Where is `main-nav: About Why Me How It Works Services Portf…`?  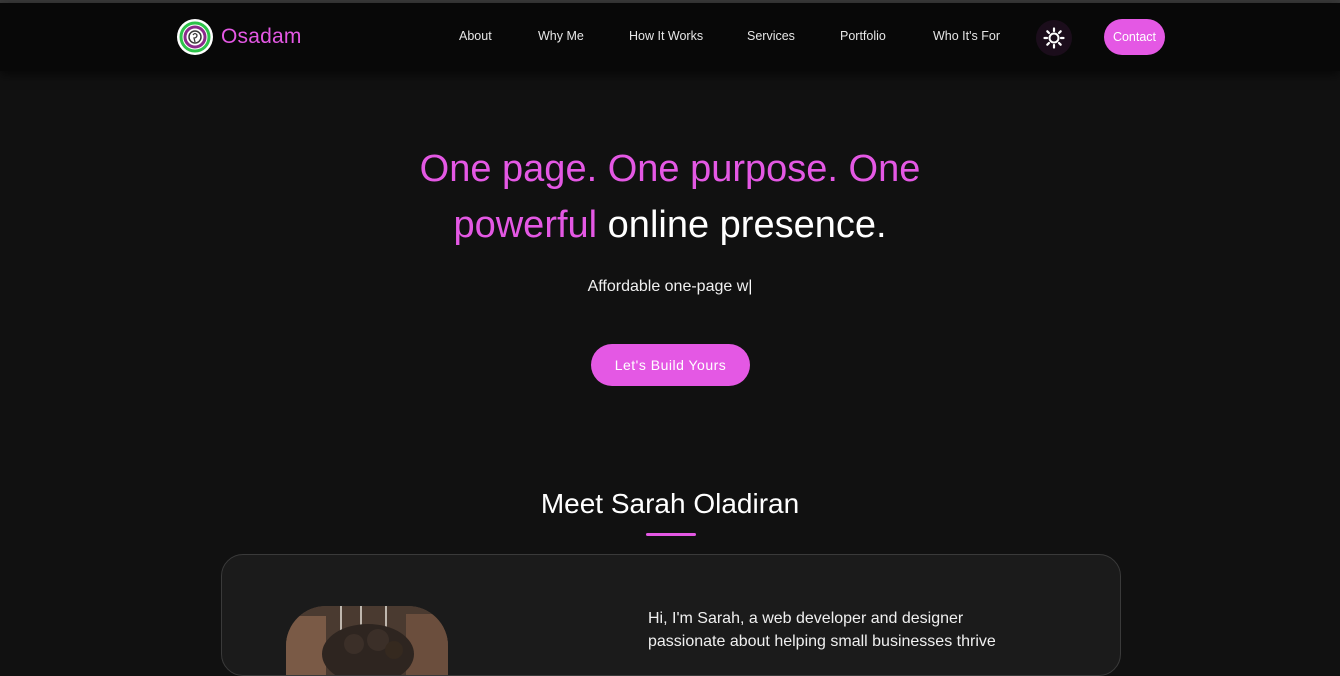 main-nav: About Why Me How It Works Services Portf… is located at coordinates (670, 37).